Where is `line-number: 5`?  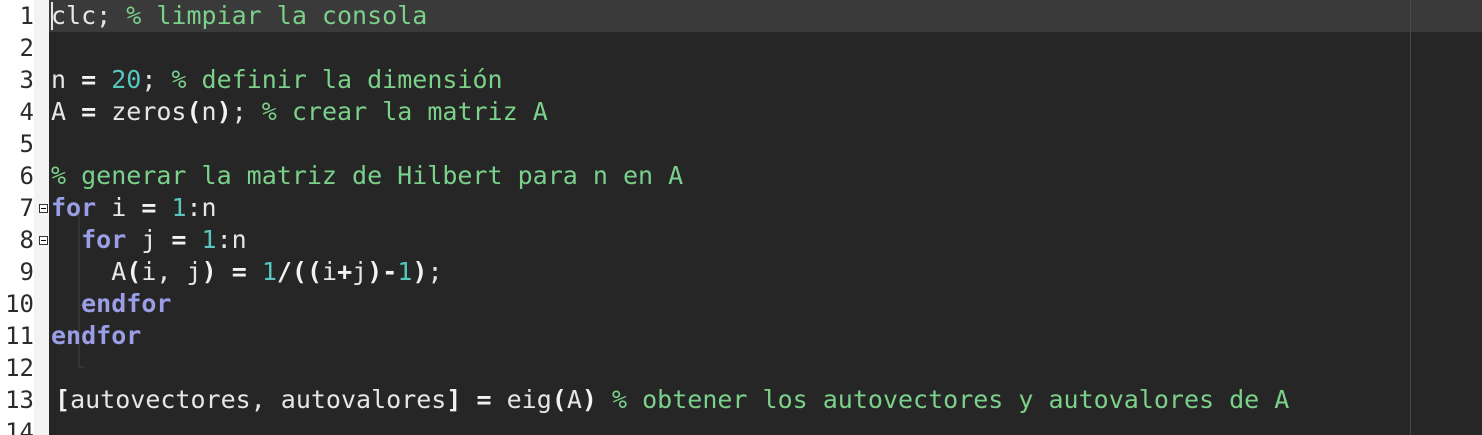
line-number: 5 is located at coordinates (26, 144).